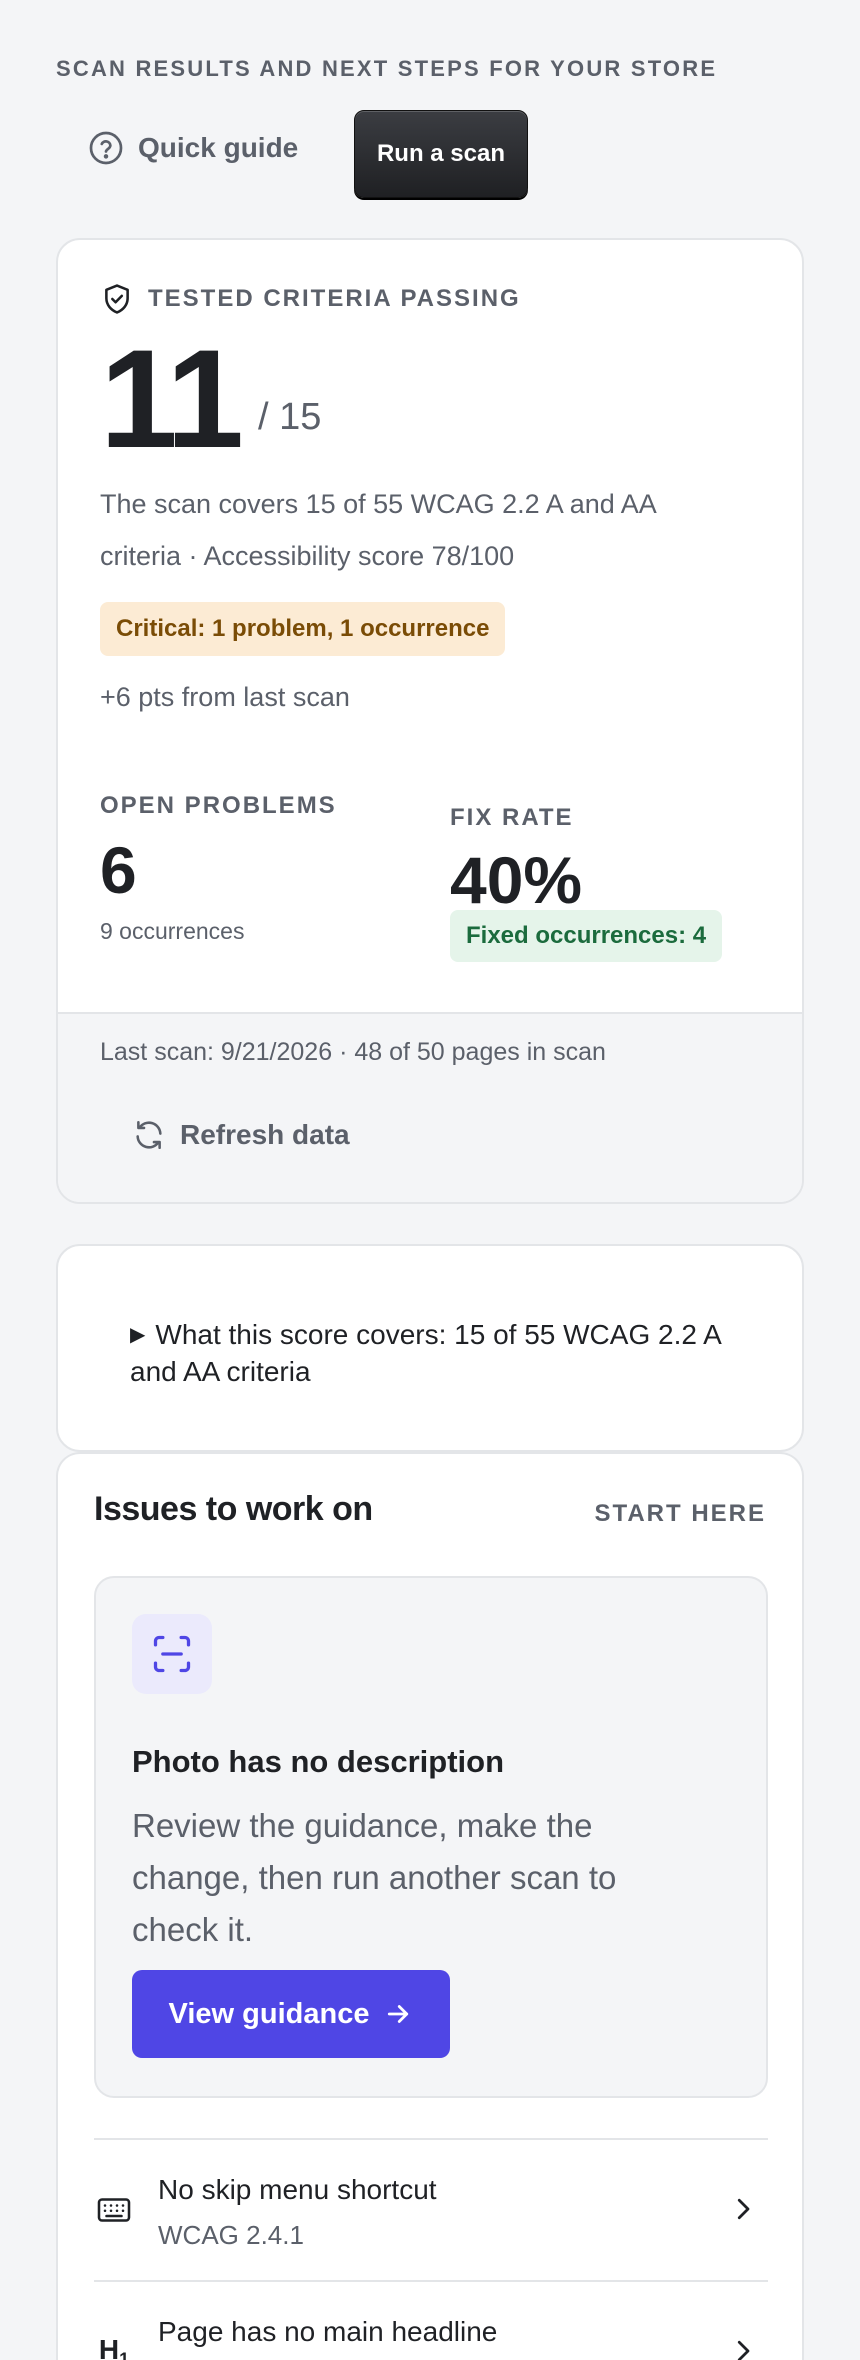 This screenshot has width=860, height=2360. Describe the element at coordinates (398, 2014) in the screenshot. I see `arrow-right-icon` at that location.